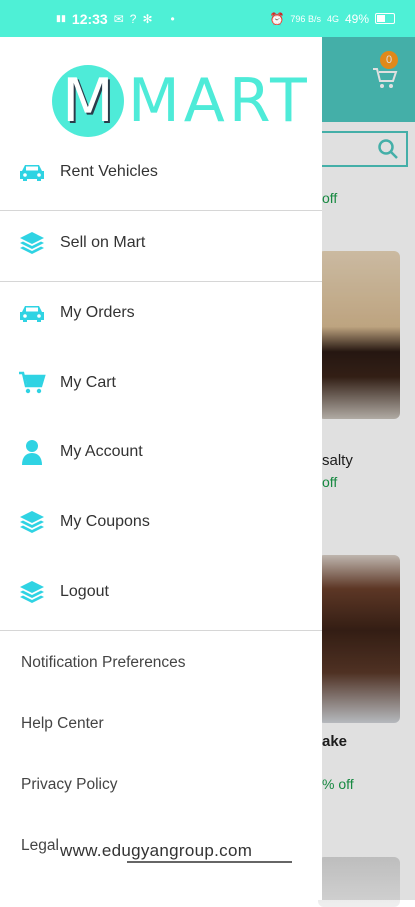 Image resolution: width=415 pixels, height=907 pixels. I want to click on menu-item-label: My Coupons, so click(105, 521).